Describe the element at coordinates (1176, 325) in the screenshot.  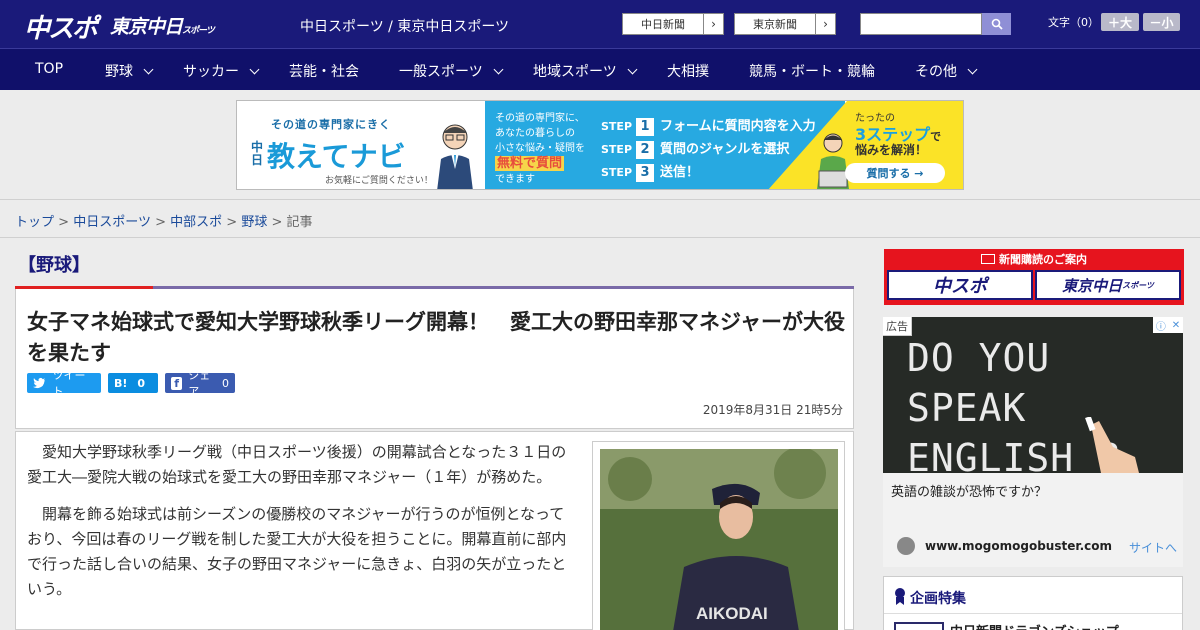
I see `ad-close-icon: ✕` at that location.